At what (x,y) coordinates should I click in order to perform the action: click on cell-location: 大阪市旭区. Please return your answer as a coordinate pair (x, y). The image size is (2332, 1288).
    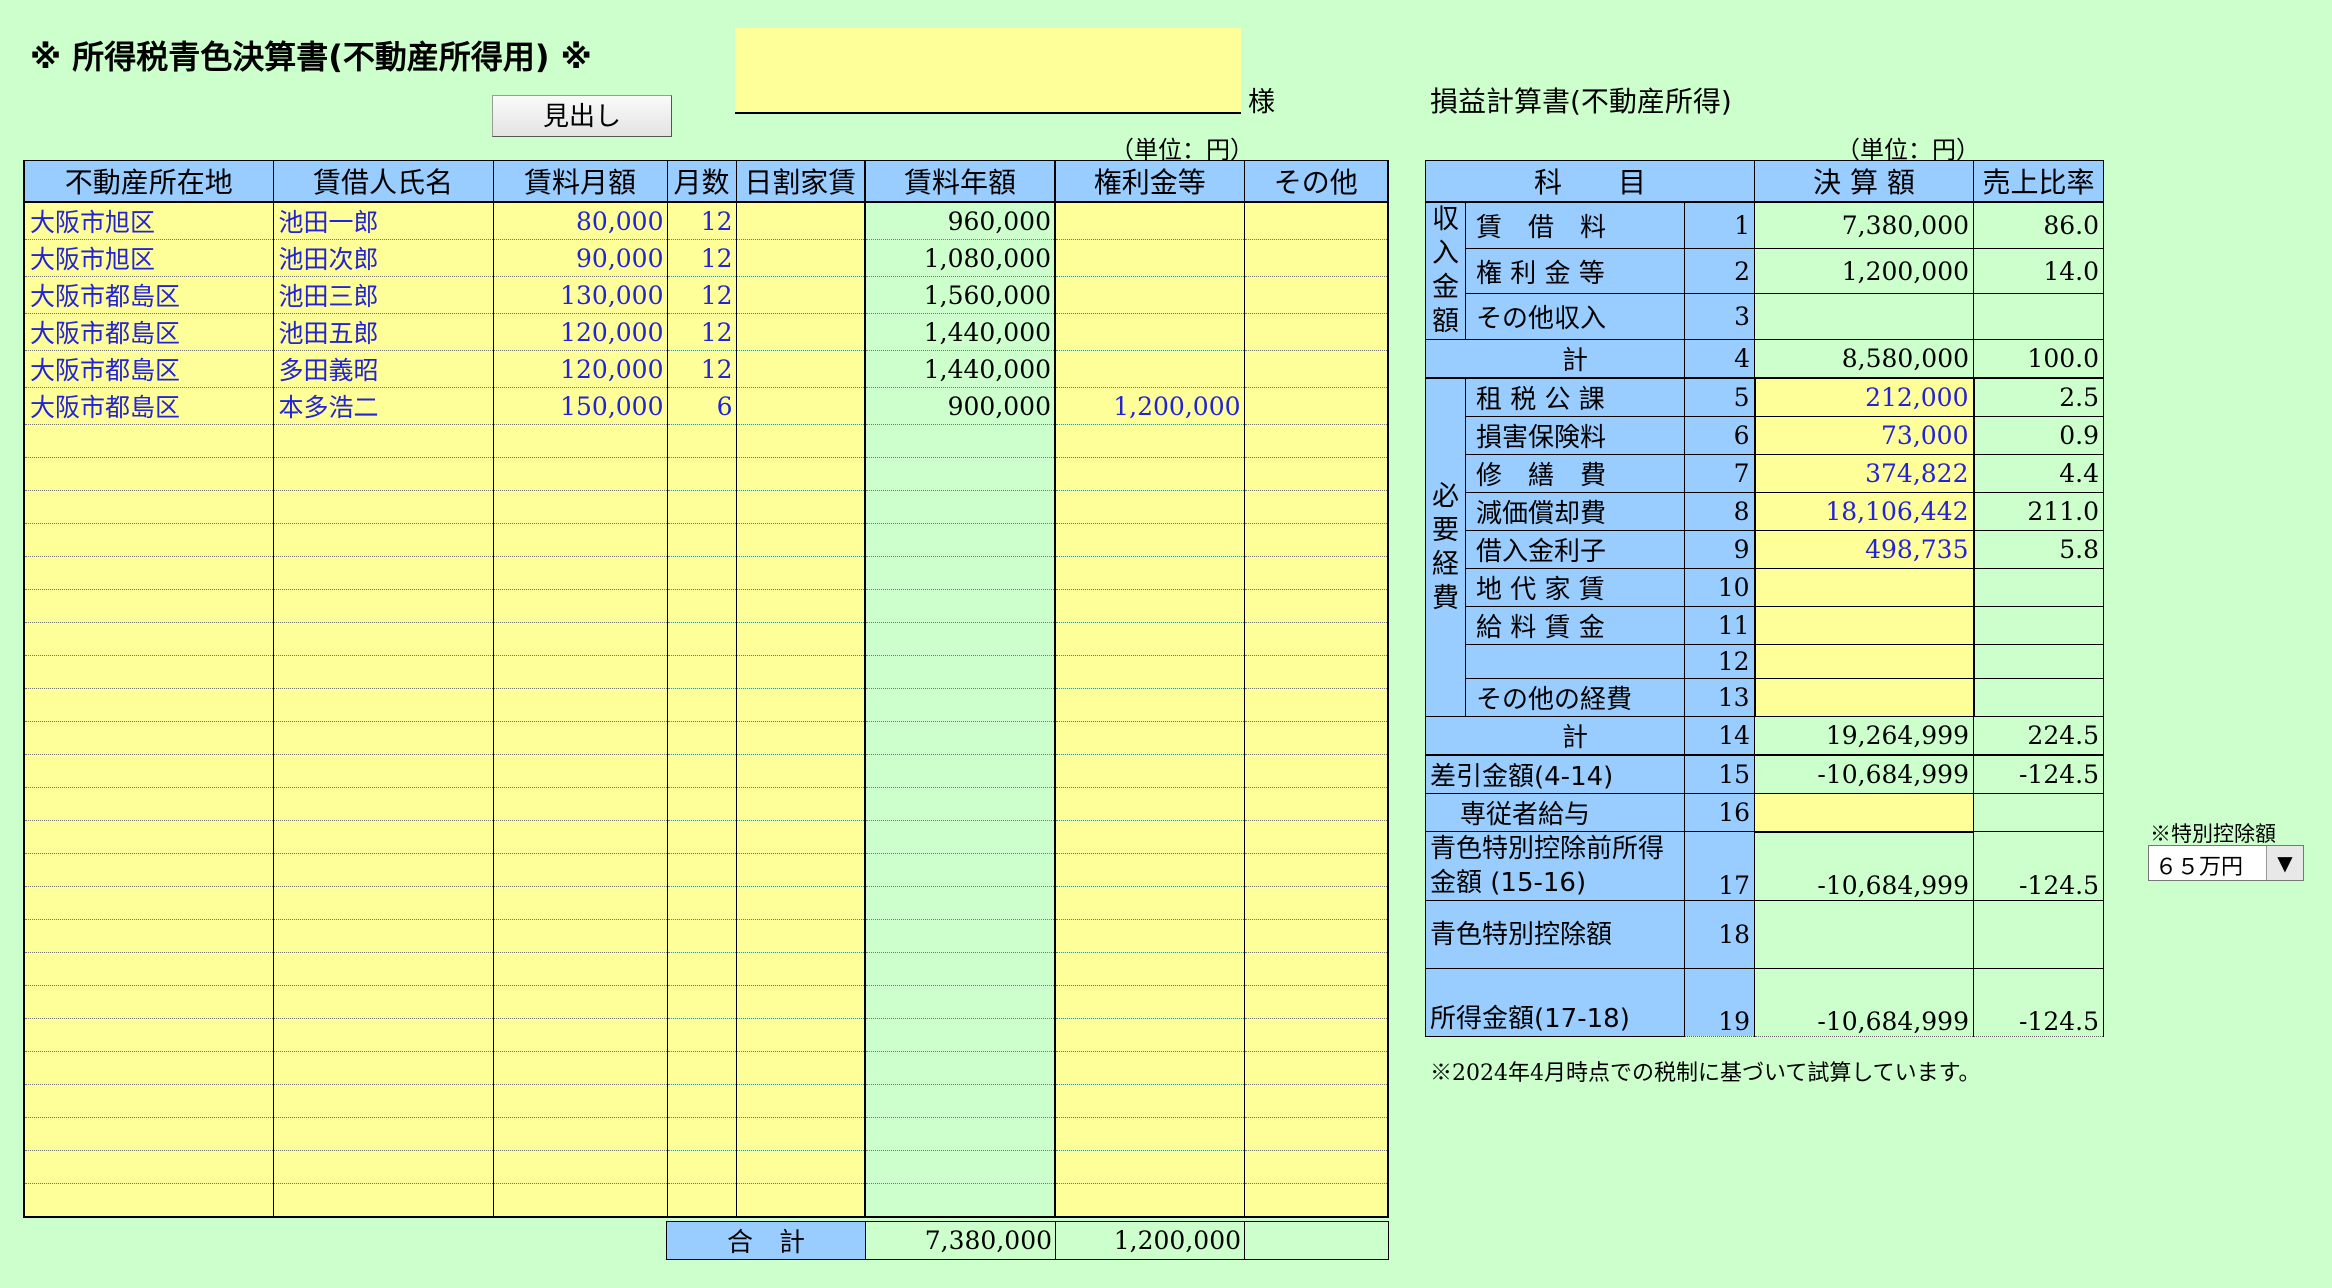
    Looking at the image, I should click on (148, 258).